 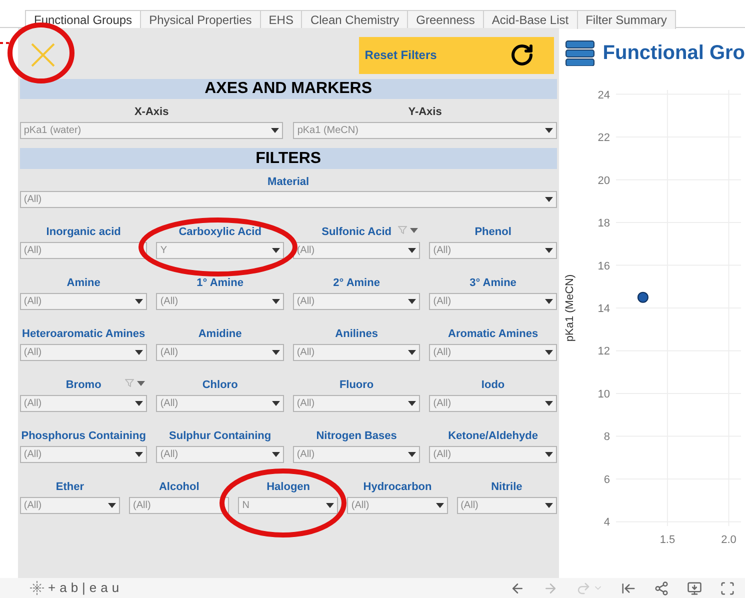 What do you see at coordinates (493, 385) in the screenshot?
I see `filter-label: Iodo` at bounding box center [493, 385].